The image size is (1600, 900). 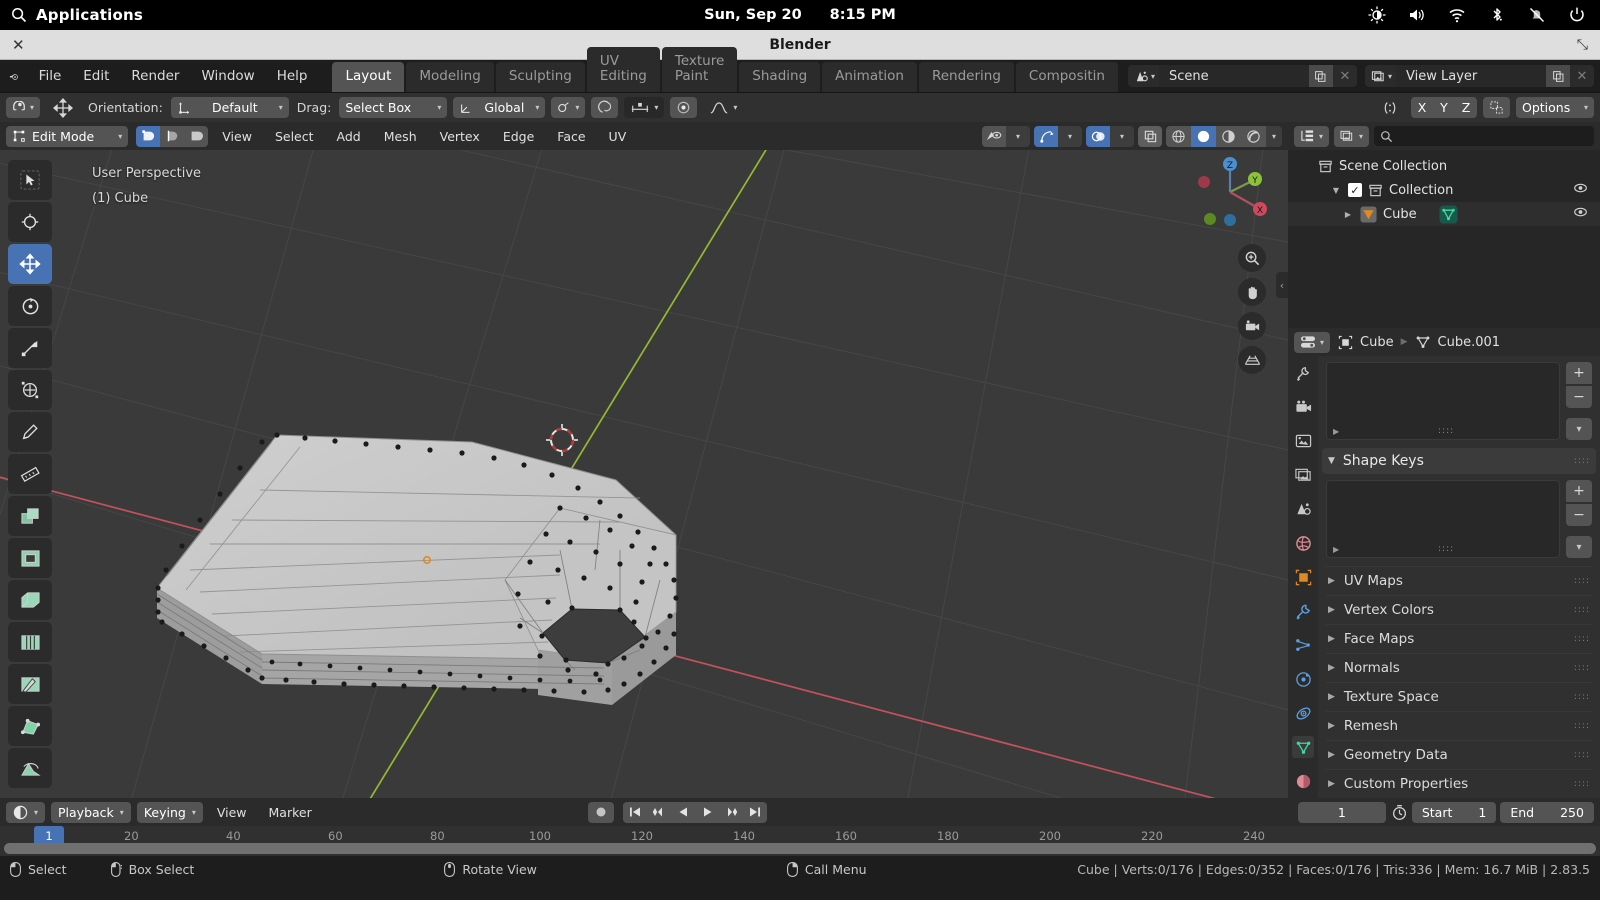 What do you see at coordinates (227, 76) in the screenshot?
I see `menu-window: Window` at bounding box center [227, 76].